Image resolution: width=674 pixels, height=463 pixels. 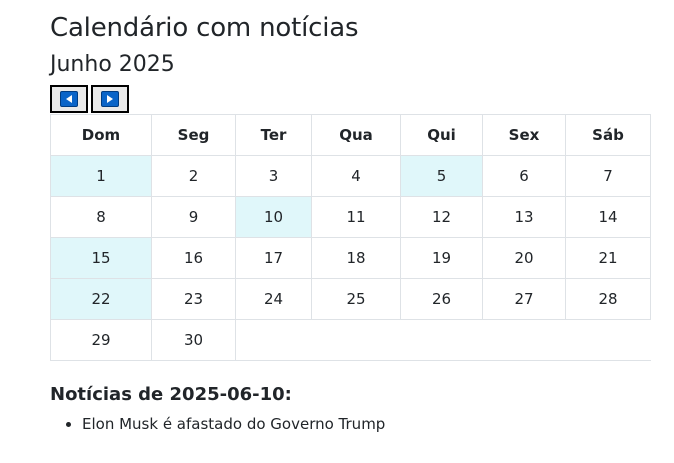 I want to click on calendar-day-17: 17, so click(x=273, y=258).